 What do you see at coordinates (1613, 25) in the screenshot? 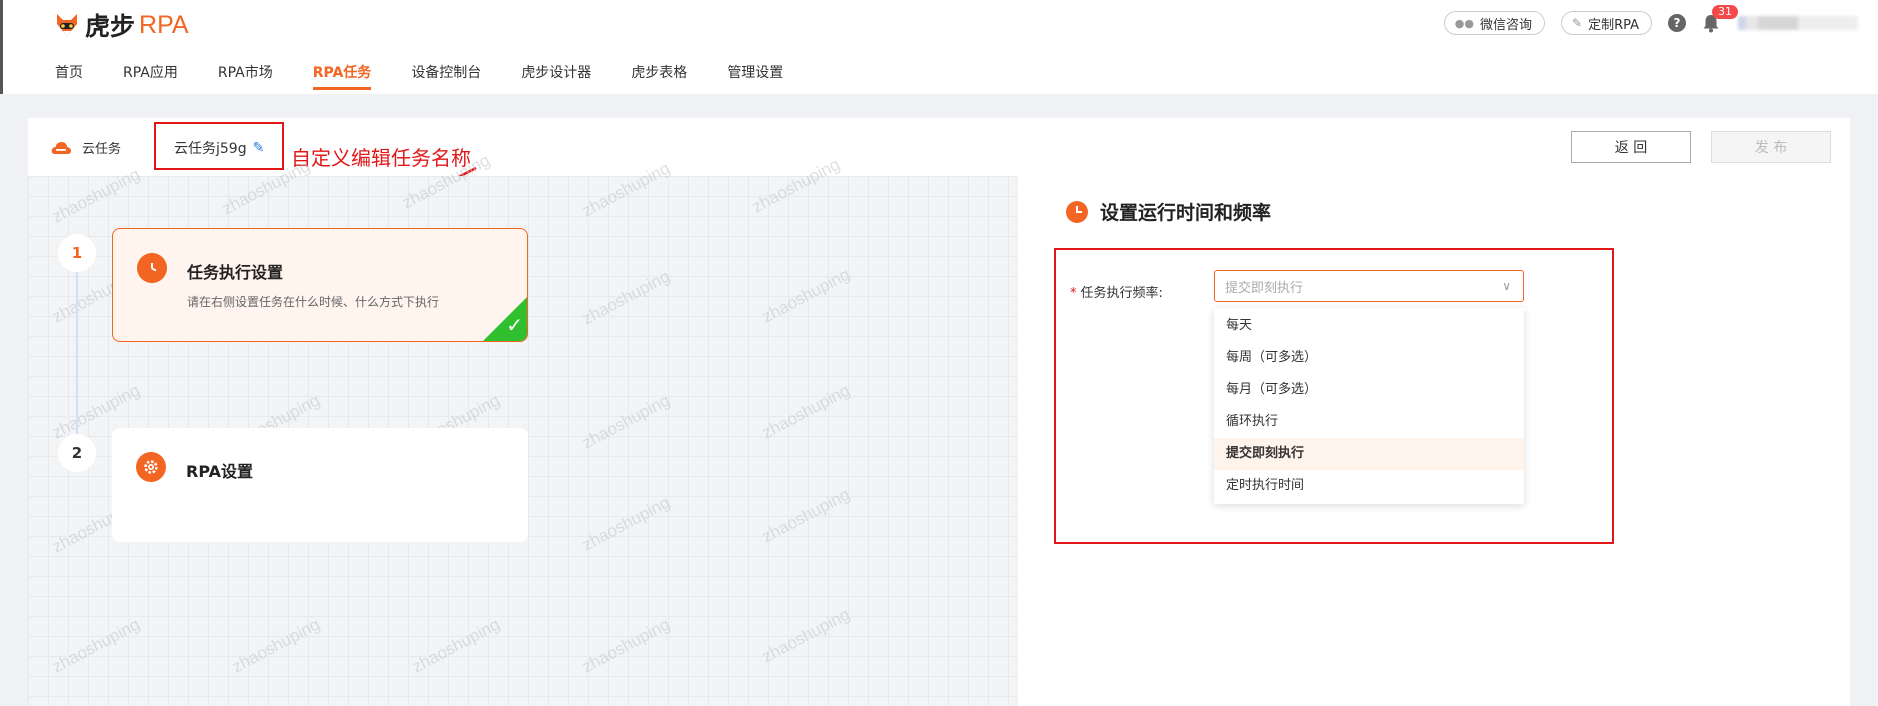
I see `custom-rpa-label: 定制RPA` at bounding box center [1613, 25].